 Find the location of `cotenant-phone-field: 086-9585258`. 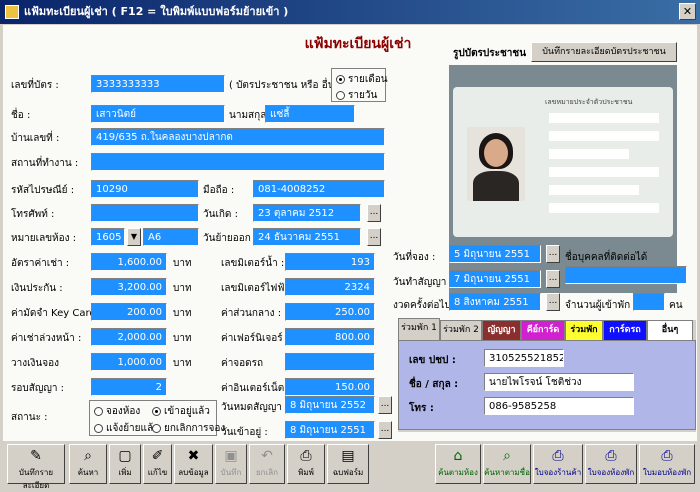

cotenant-phone-field: 086-9585258 is located at coordinates (559, 406).